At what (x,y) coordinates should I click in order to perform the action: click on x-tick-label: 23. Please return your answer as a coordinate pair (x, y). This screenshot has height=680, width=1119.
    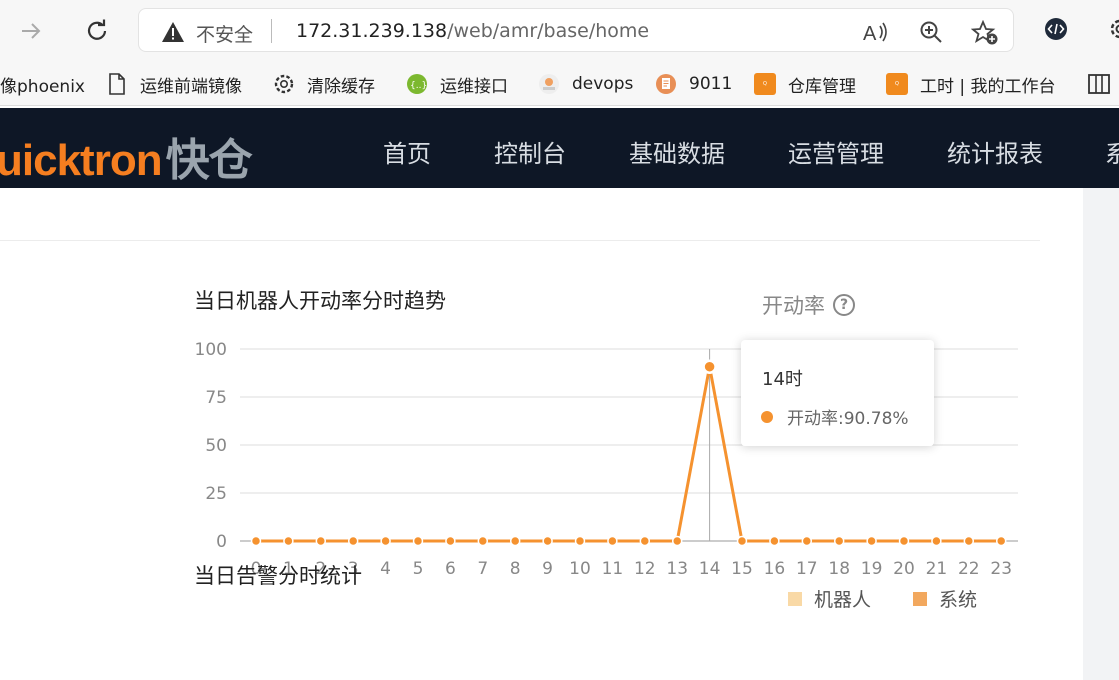
    Looking at the image, I should click on (1001, 569).